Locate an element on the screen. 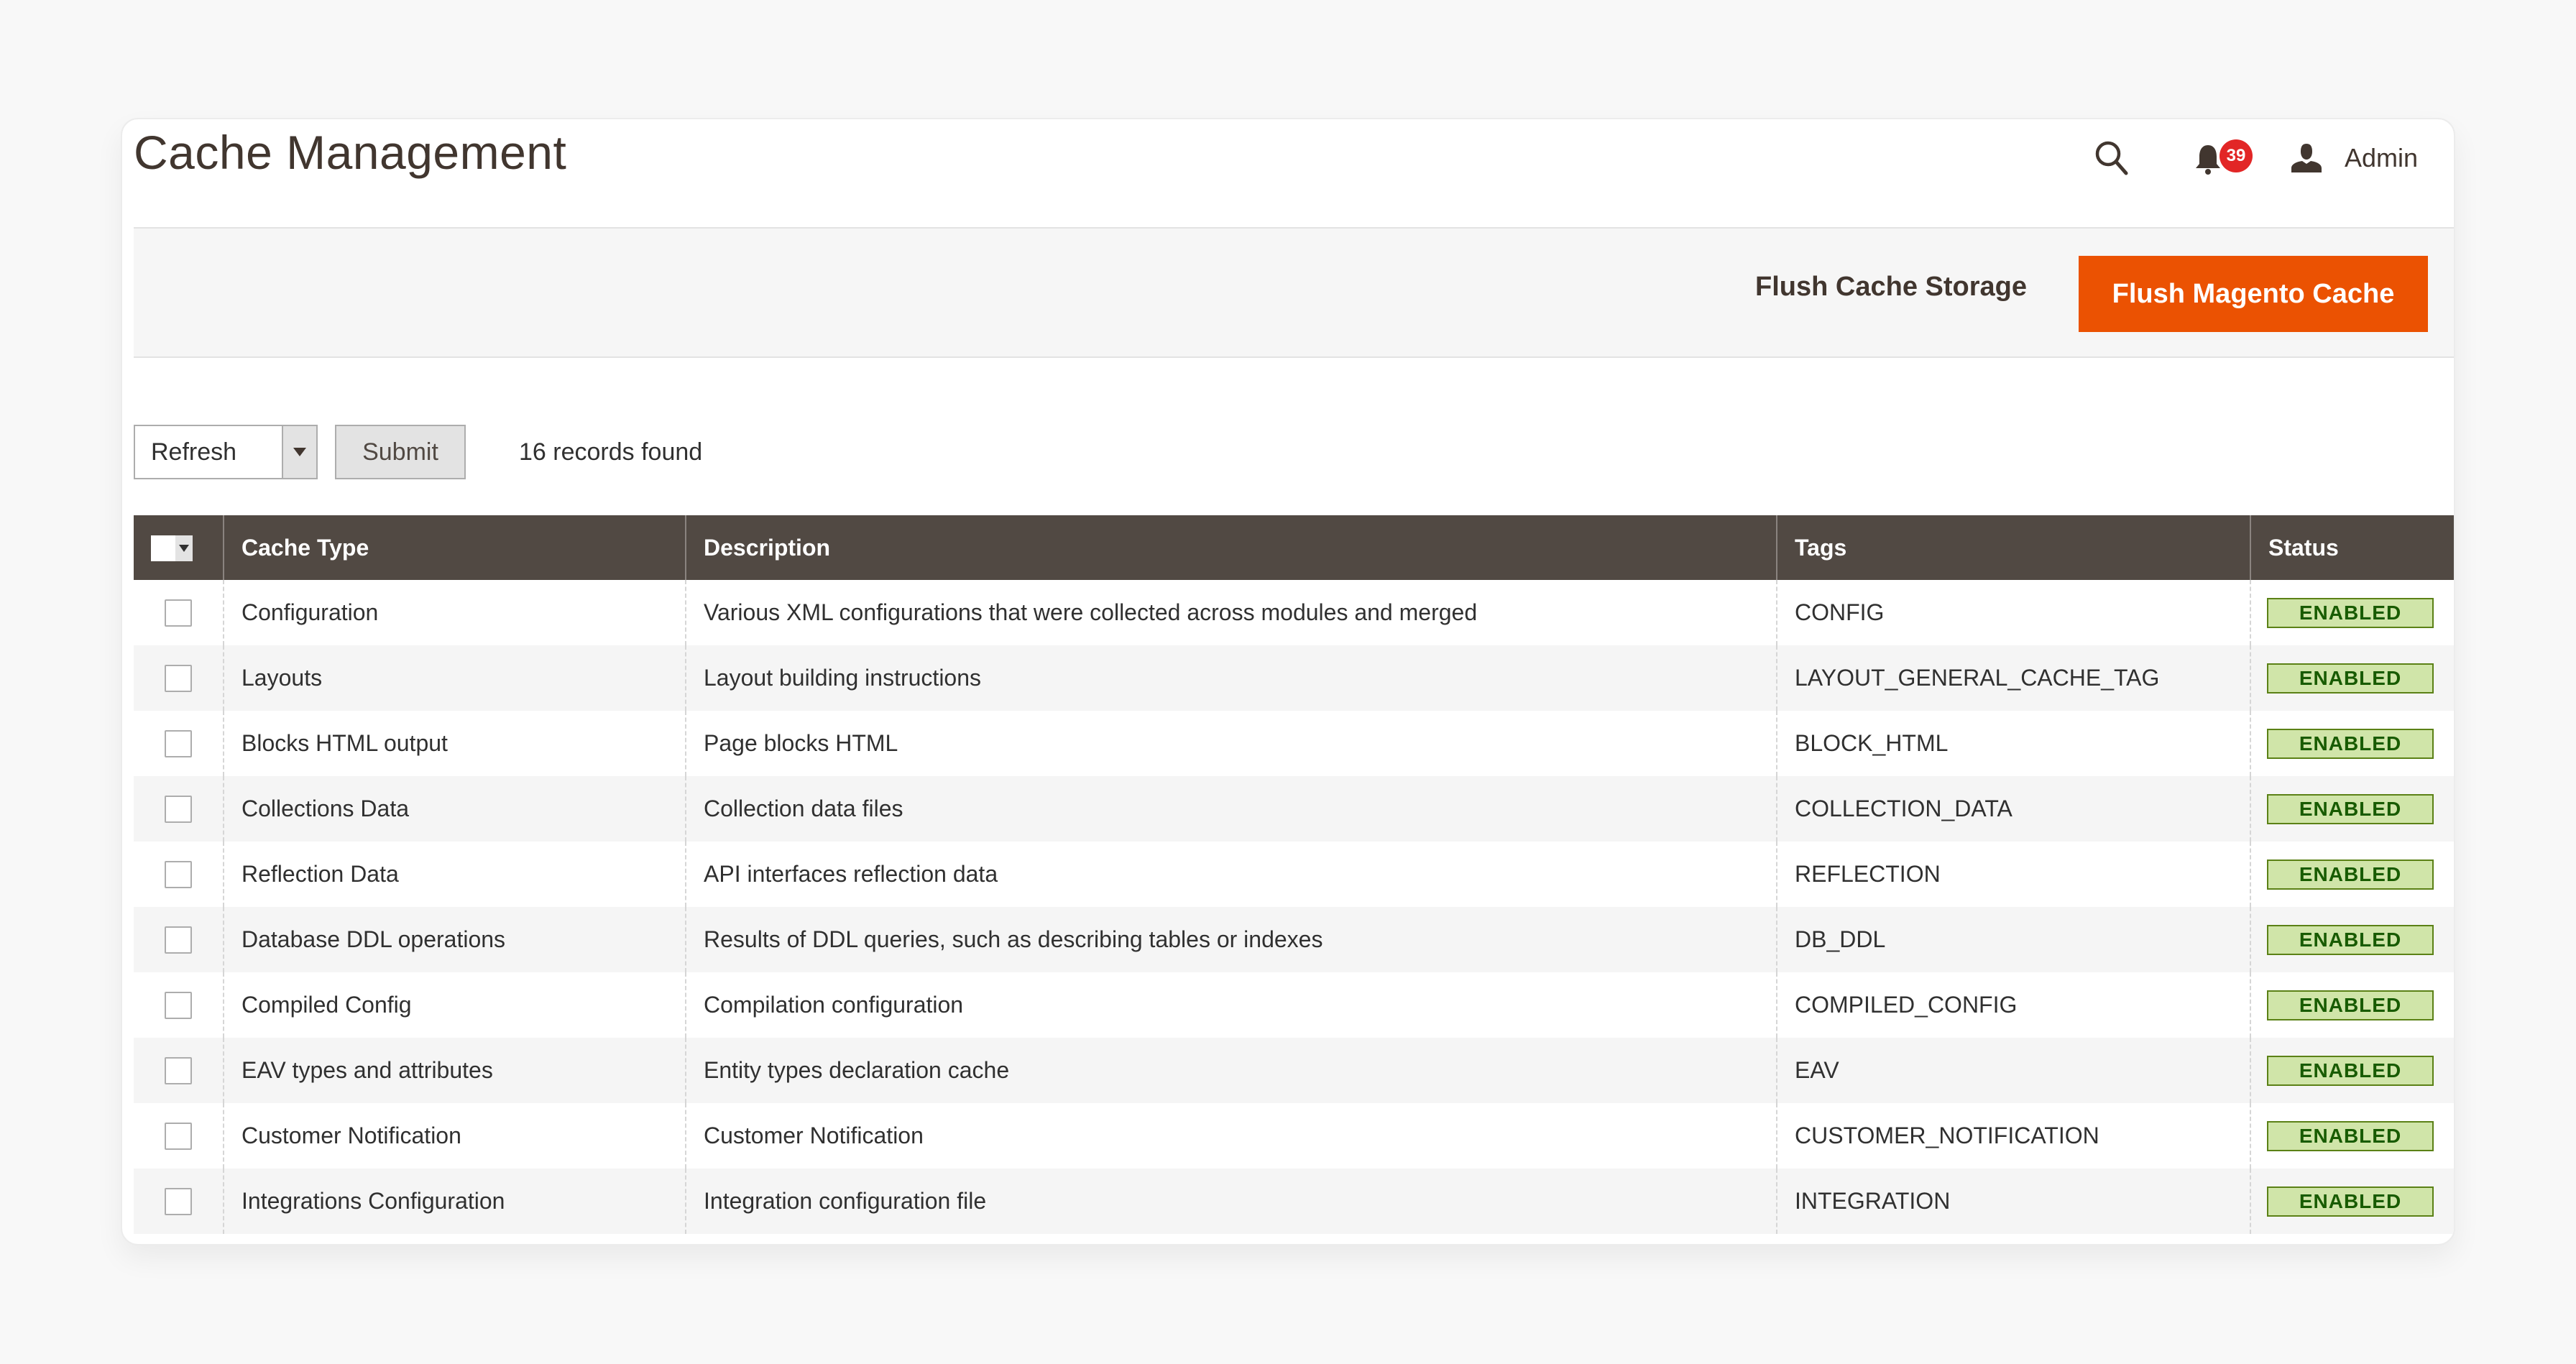  column-header-cache-type: Cache Type is located at coordinates (454, 547).